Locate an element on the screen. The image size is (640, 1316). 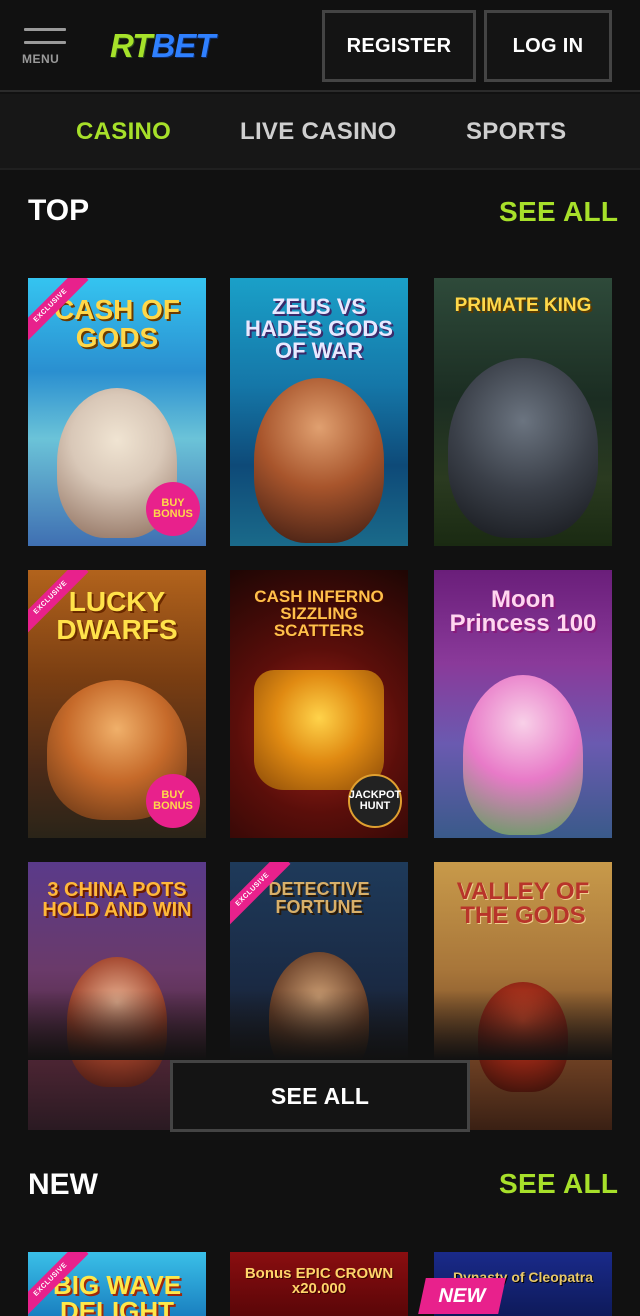
tab-live-casino: LIVE CASINO is located at coordinates (318, 132).